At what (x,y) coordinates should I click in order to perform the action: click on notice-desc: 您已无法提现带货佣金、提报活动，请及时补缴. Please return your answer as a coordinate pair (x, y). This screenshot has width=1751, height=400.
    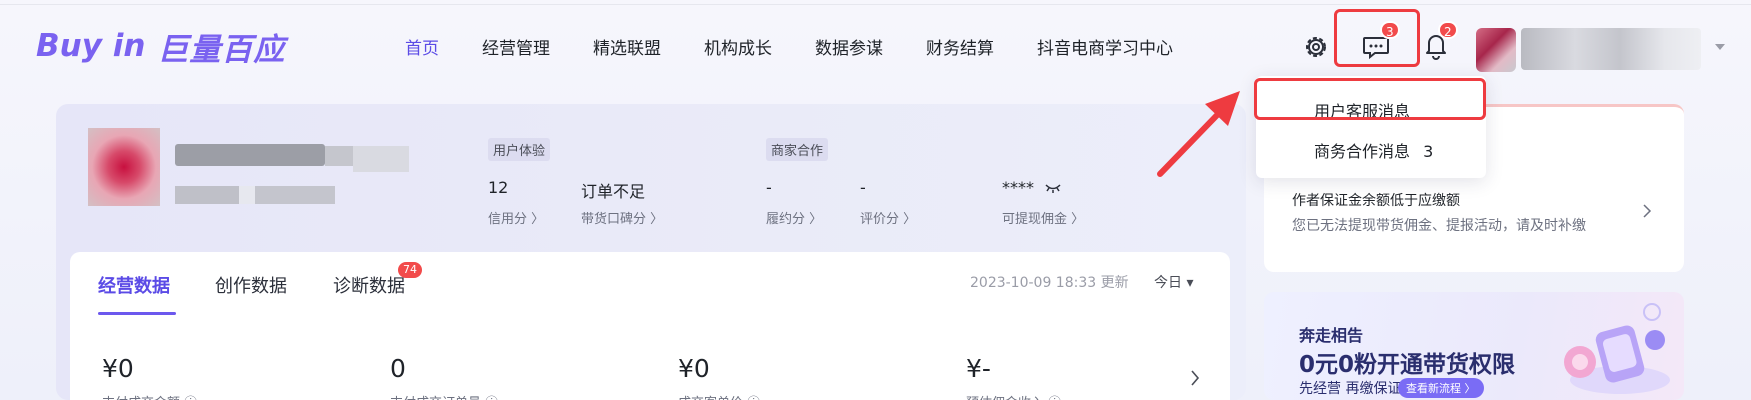
    Looking at the image, I should click on (1439, 226).